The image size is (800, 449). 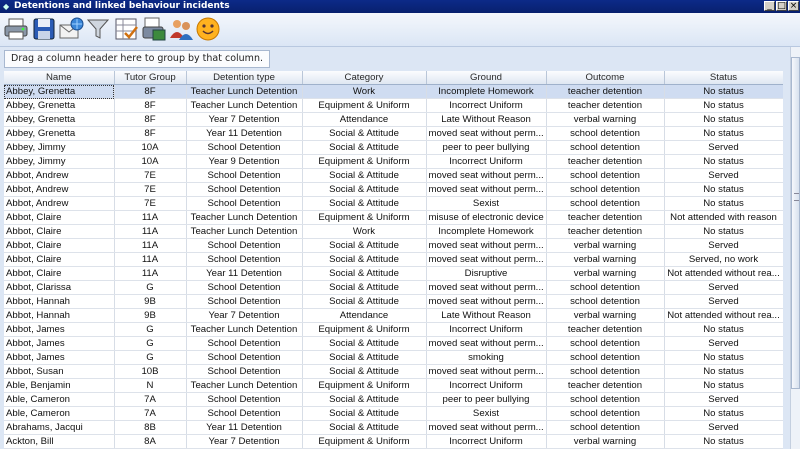 I want to click on cell-outcome: verbal warning, so click(x=605, y=120).